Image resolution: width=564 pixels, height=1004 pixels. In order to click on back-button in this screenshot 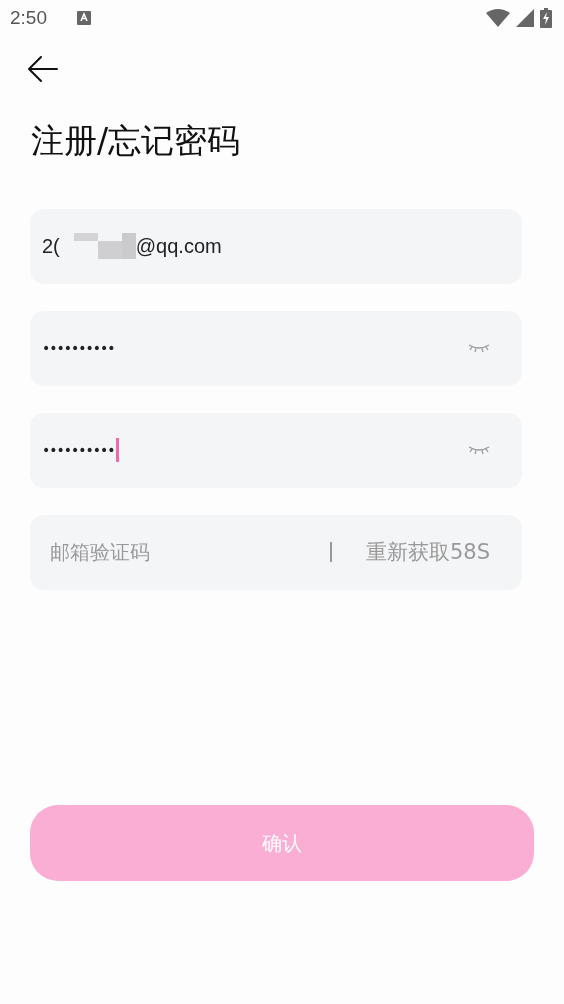, I will do `click(43, 69)`.